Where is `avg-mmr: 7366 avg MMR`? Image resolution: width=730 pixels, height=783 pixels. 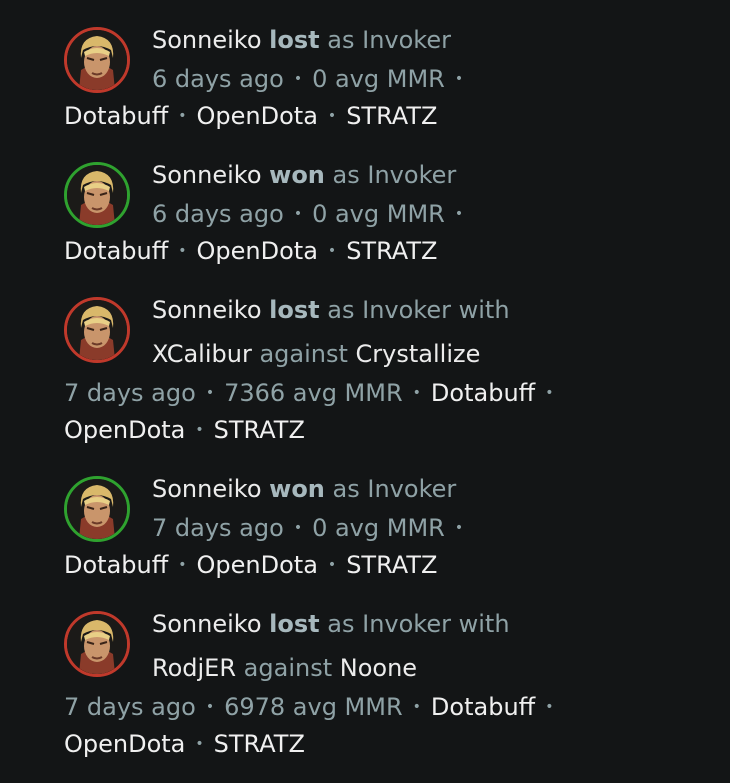 avg-mmr: 7366 avg MMR is located at coordinates (313, 393).